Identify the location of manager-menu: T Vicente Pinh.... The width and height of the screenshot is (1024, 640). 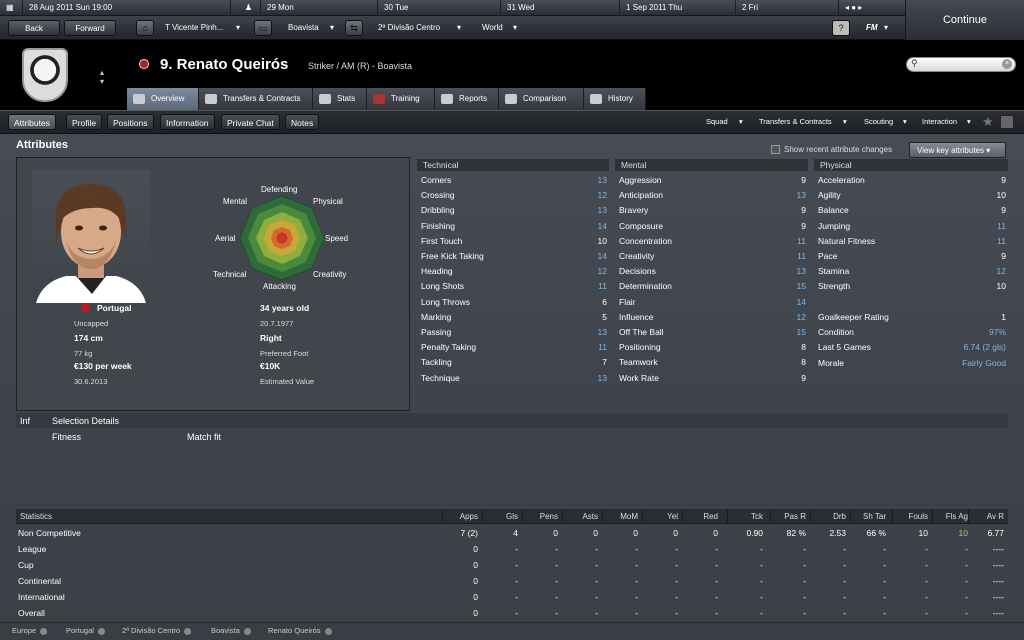
(194, 28).